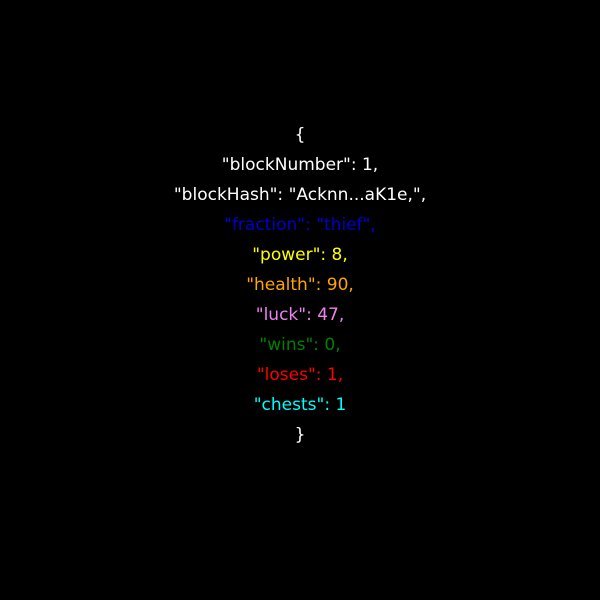 This screenshot has height=600, width=600. Describe the element at coordinates (300, 435) in the screenshot. I see `close-brace: }` at that location.